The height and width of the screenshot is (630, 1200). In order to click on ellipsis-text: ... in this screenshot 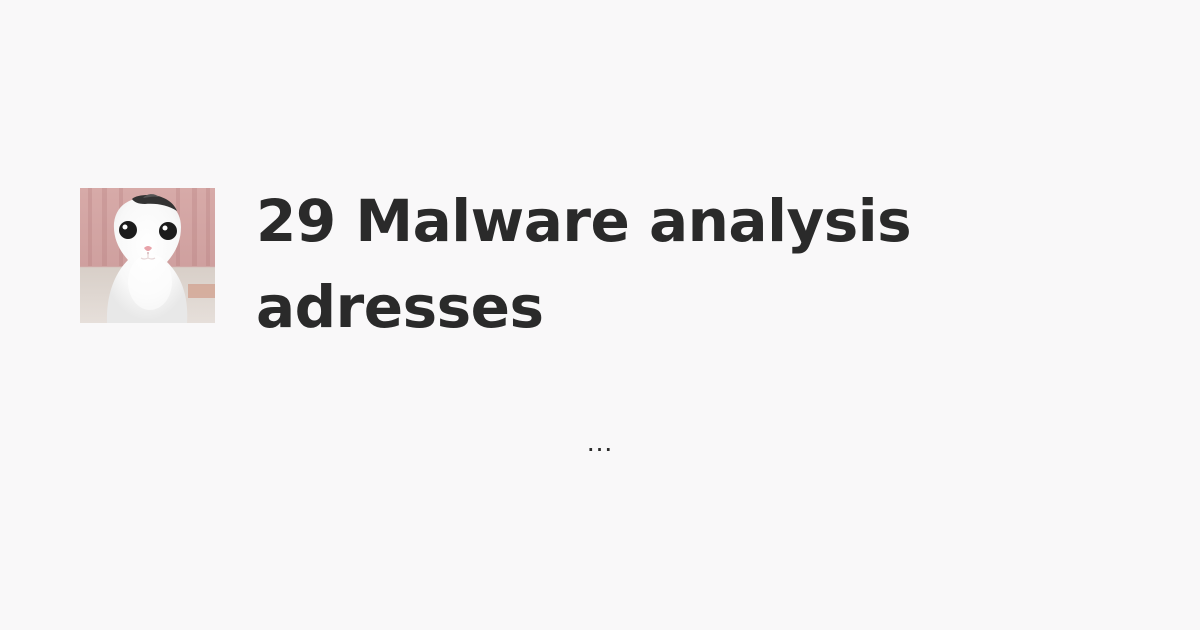, I will do `click(600, 441)`.